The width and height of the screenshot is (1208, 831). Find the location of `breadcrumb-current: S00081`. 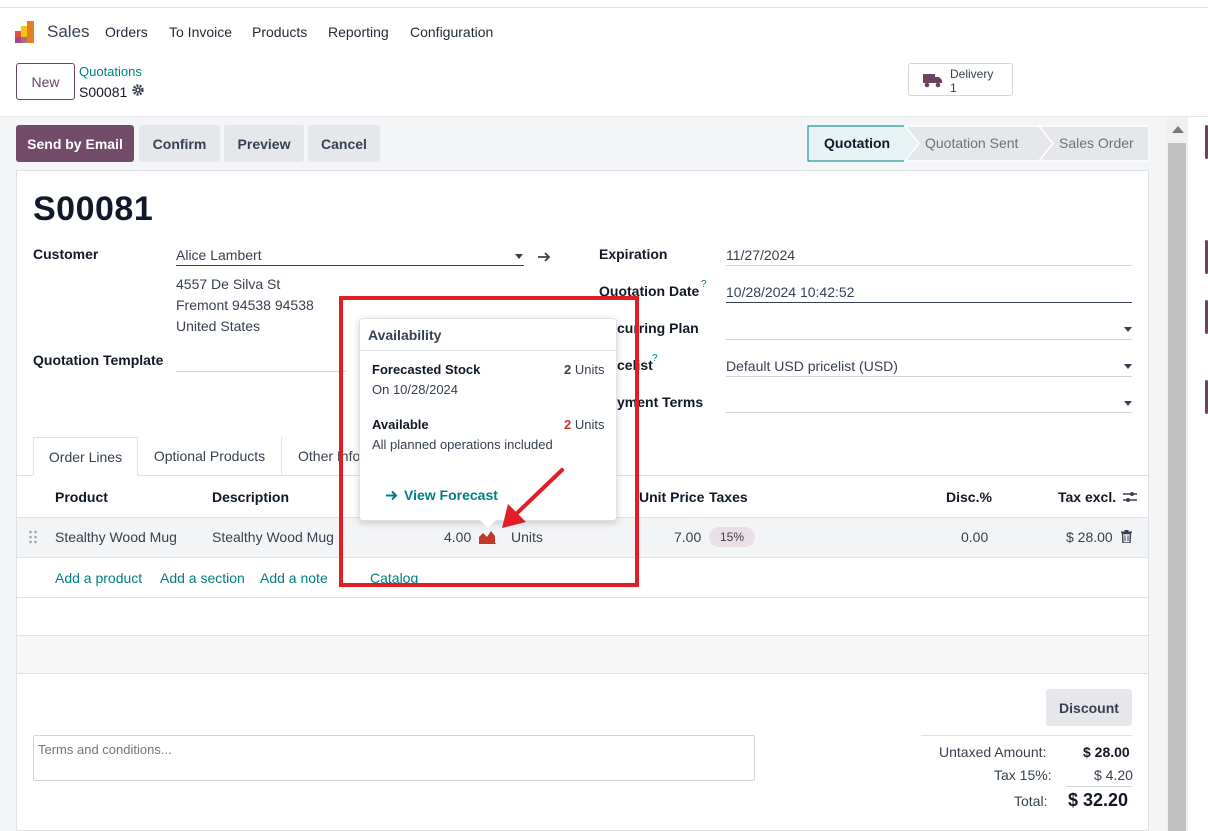

breadcrumb-current: S00081 is located at coordinates (103, 92).